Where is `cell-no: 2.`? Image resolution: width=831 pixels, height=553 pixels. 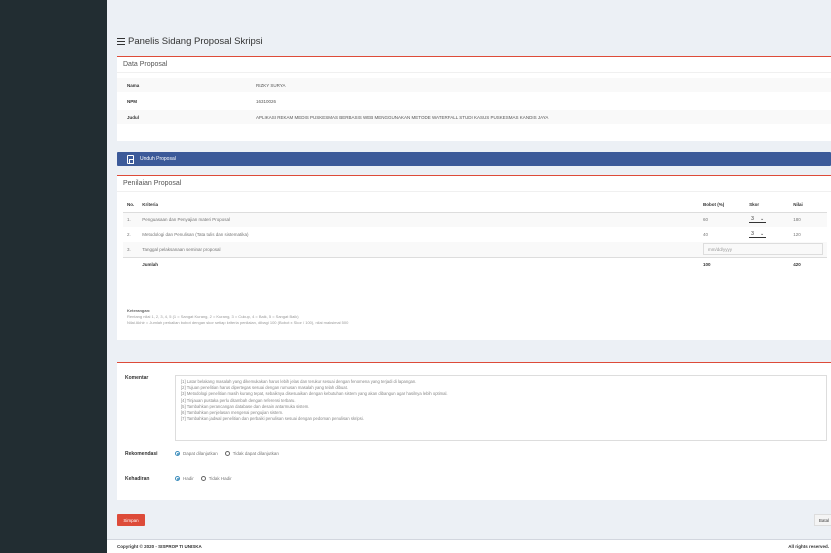 cell-no: 2. is located at coordinates (129, 234).